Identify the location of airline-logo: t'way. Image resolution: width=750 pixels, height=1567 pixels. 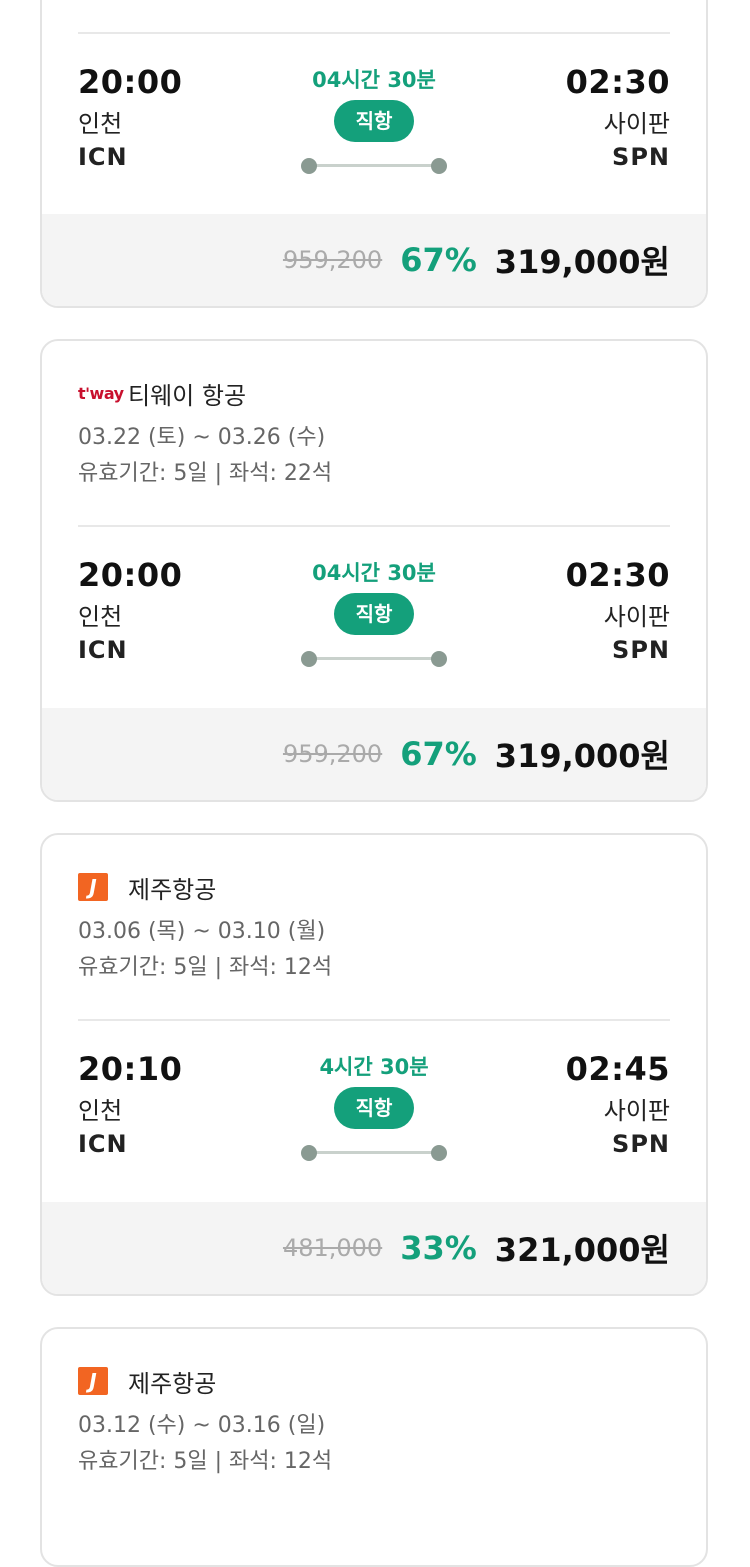
(101, 393).